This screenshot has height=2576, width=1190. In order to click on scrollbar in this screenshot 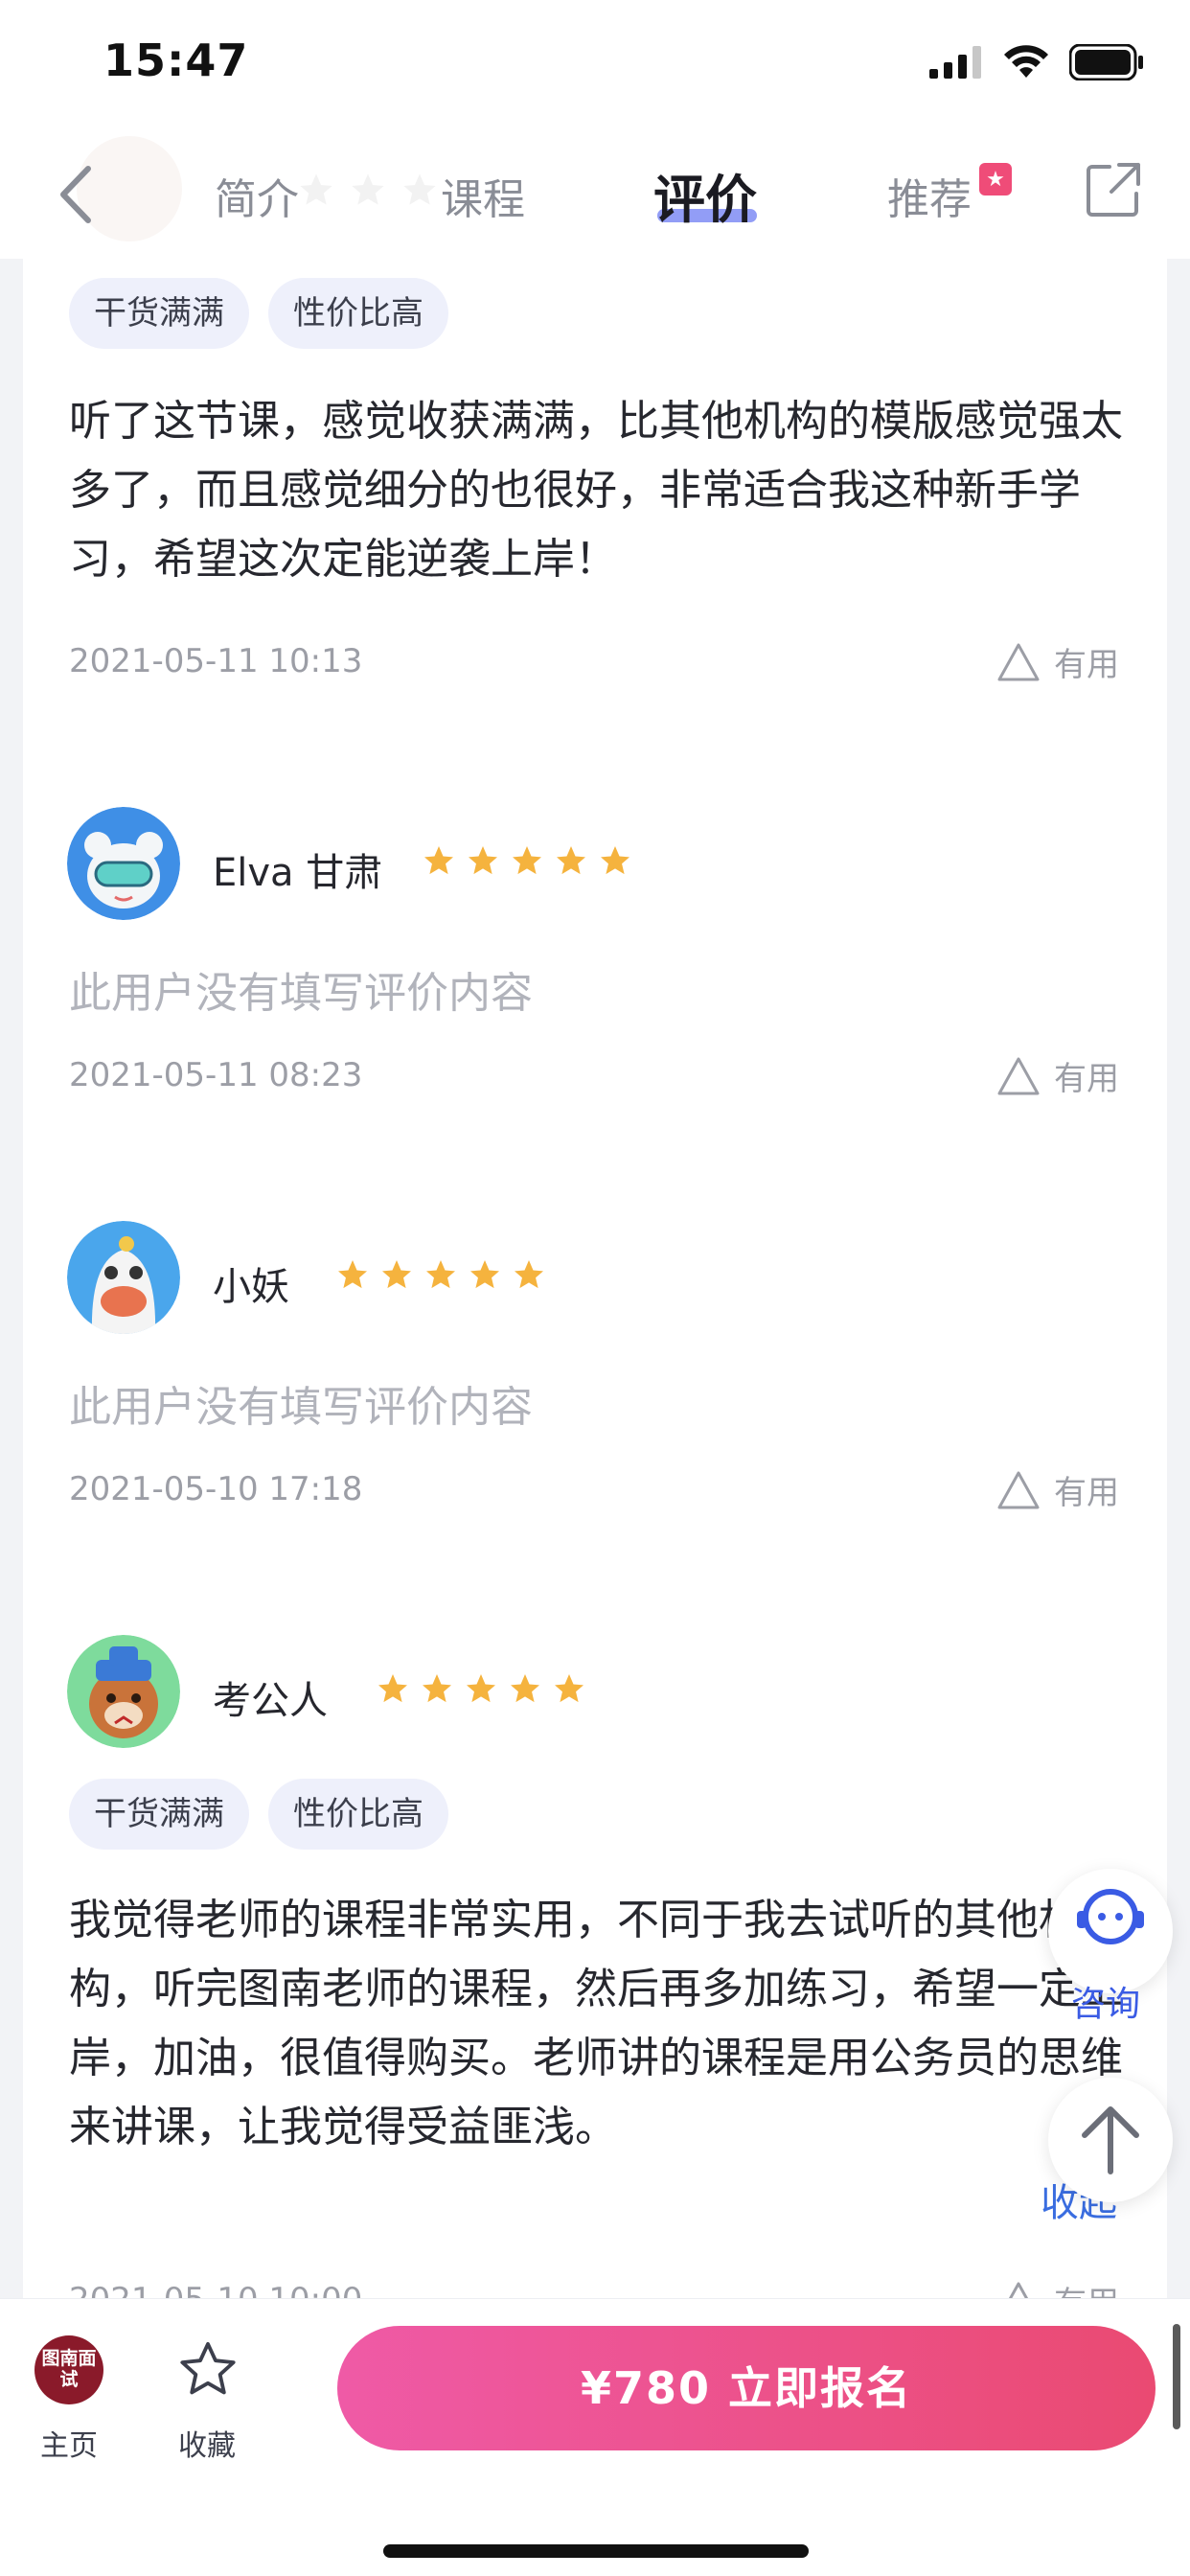, I will do `click(1176, 2376)`.